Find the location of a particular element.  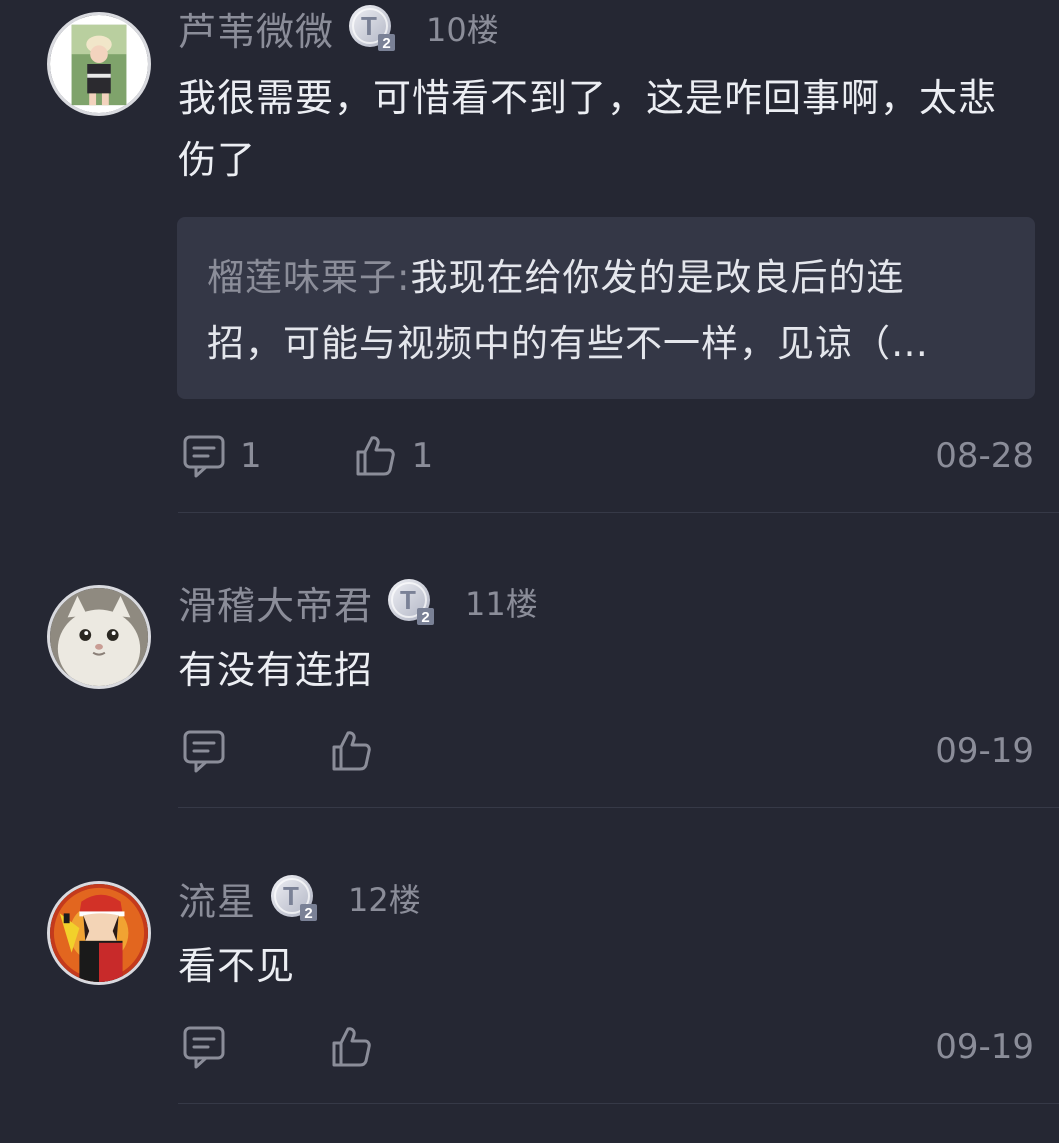

comment-text: 看不见 is located at coordinates (237, 966).